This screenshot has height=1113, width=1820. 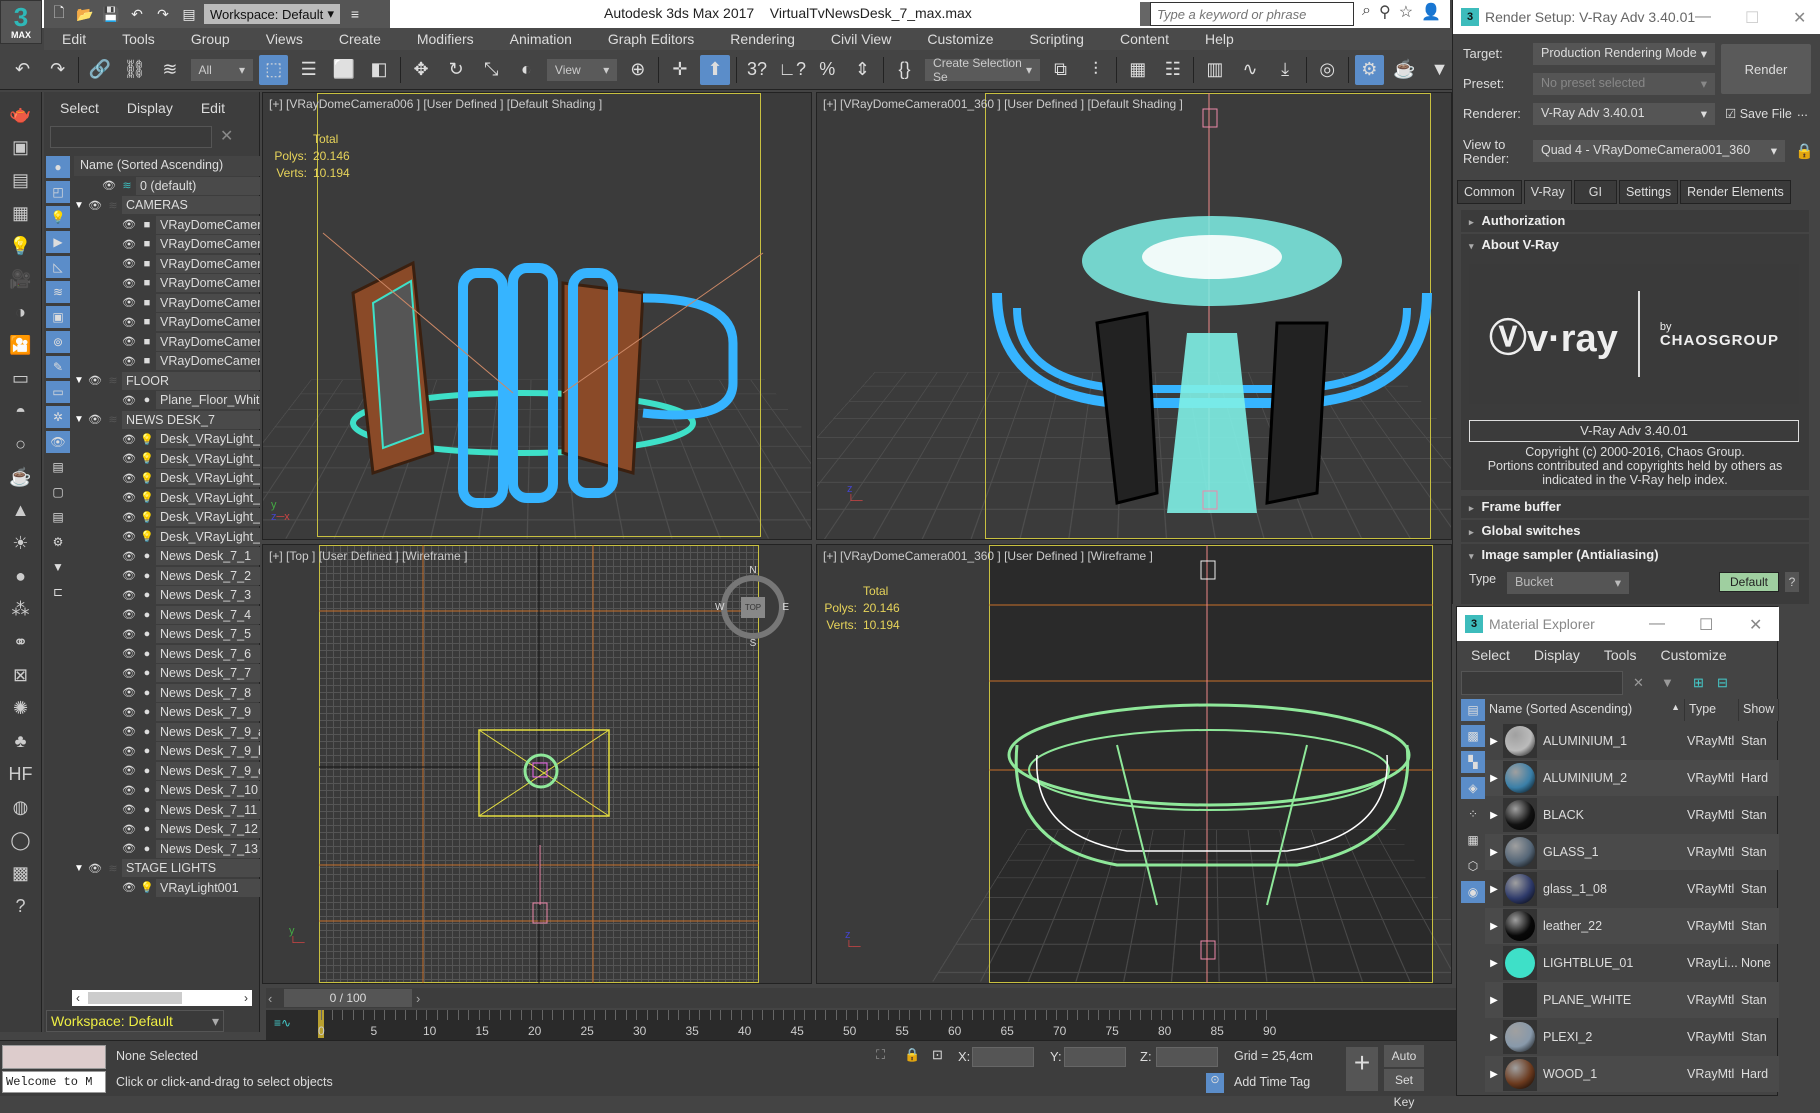 I want to click on display-missing-icon: ▦, so click(x=1473, y=840).